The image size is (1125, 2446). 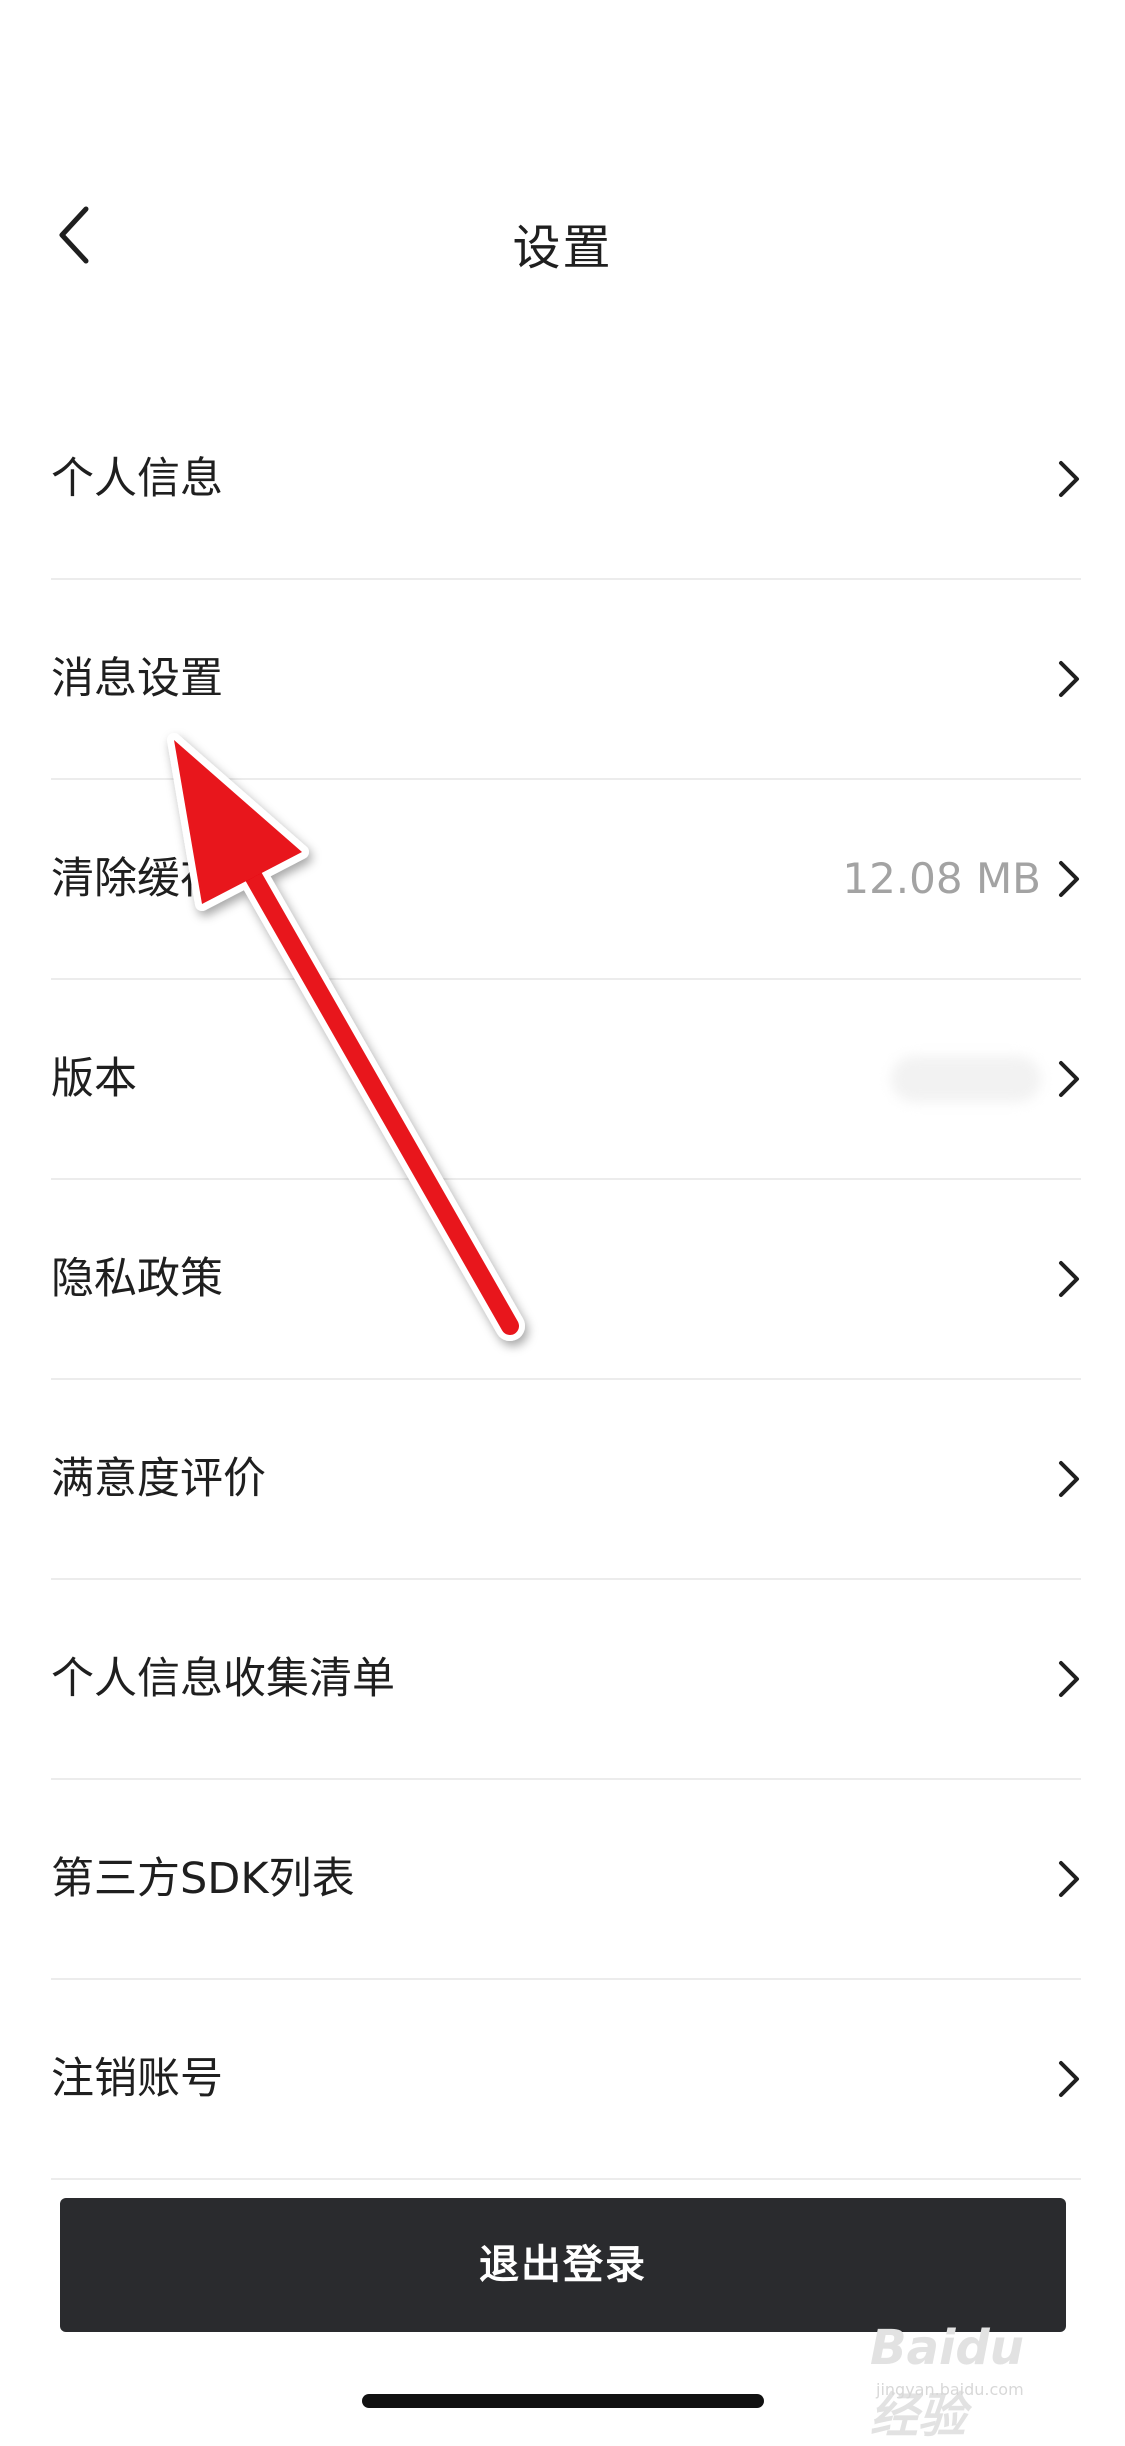 I want to click on settings-row-satisfaction-rating: 满意度评价, so click(x=566, y=1480).